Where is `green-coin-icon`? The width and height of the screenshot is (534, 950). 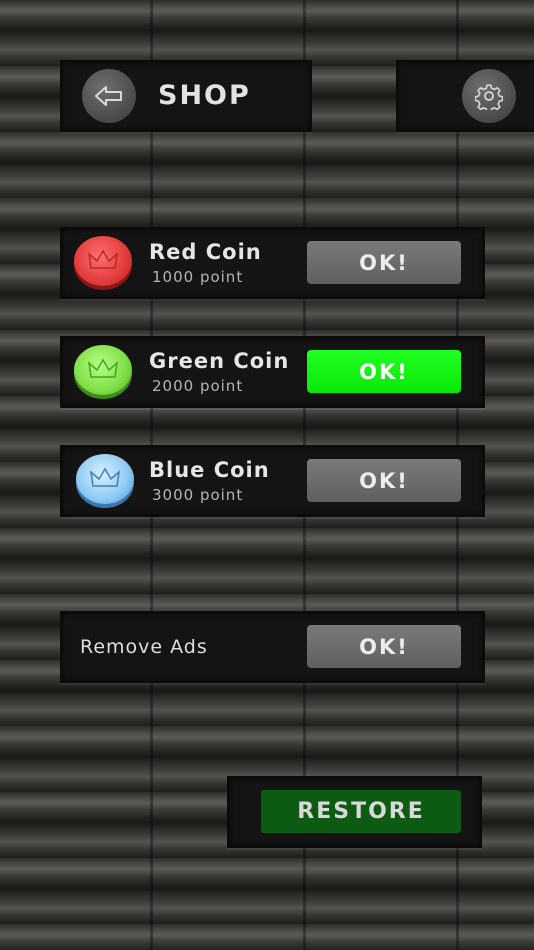
green-coin-icon is located at coordinates (103, 370).